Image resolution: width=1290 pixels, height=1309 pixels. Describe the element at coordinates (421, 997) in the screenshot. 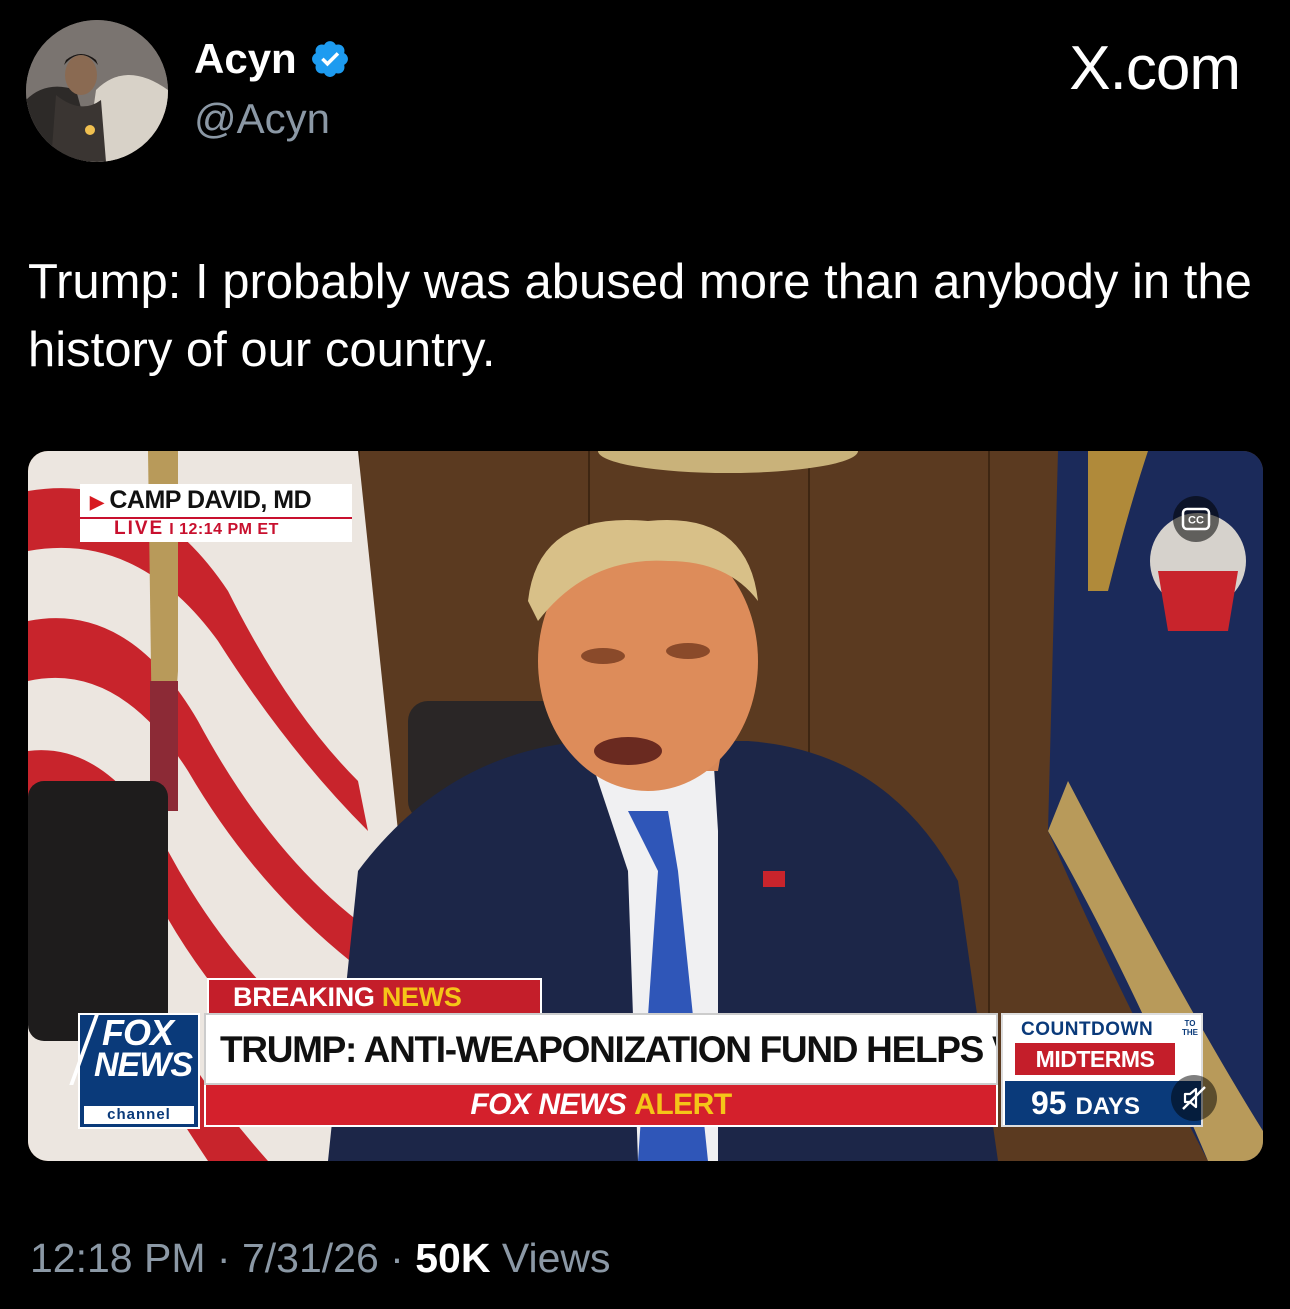

I see `breaking-news-word: NEWS` at that location.